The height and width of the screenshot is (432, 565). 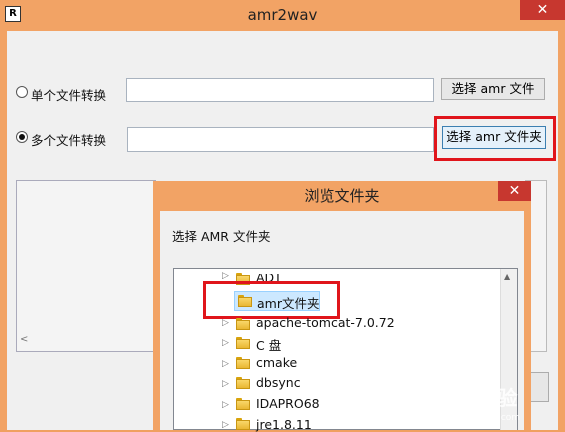 I want to click on single-file-input, so click(x=280, y=90).